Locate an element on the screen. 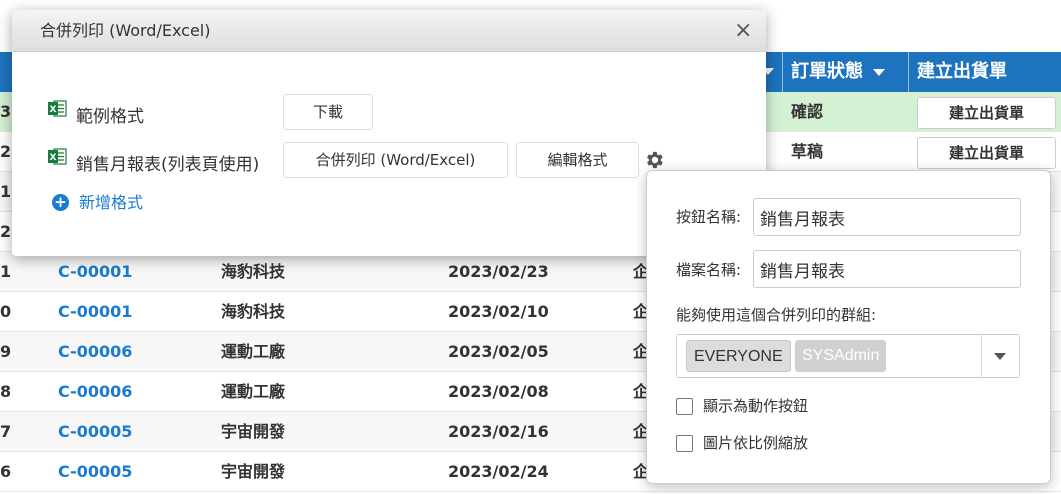  row-status: 確認 is located at coordinates (807, 111).